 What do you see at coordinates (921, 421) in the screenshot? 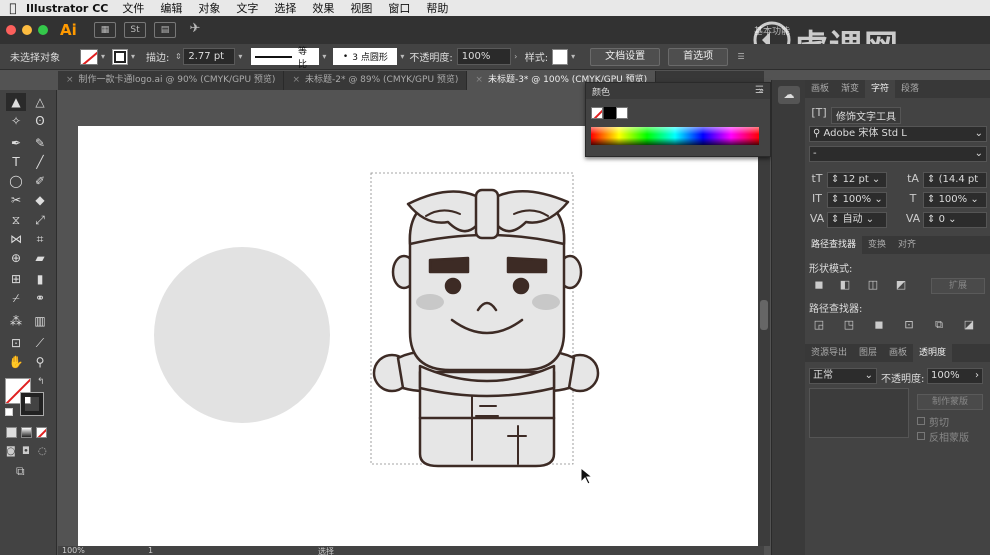
I see `clip-checkbox` at bounding box center [921, 421].